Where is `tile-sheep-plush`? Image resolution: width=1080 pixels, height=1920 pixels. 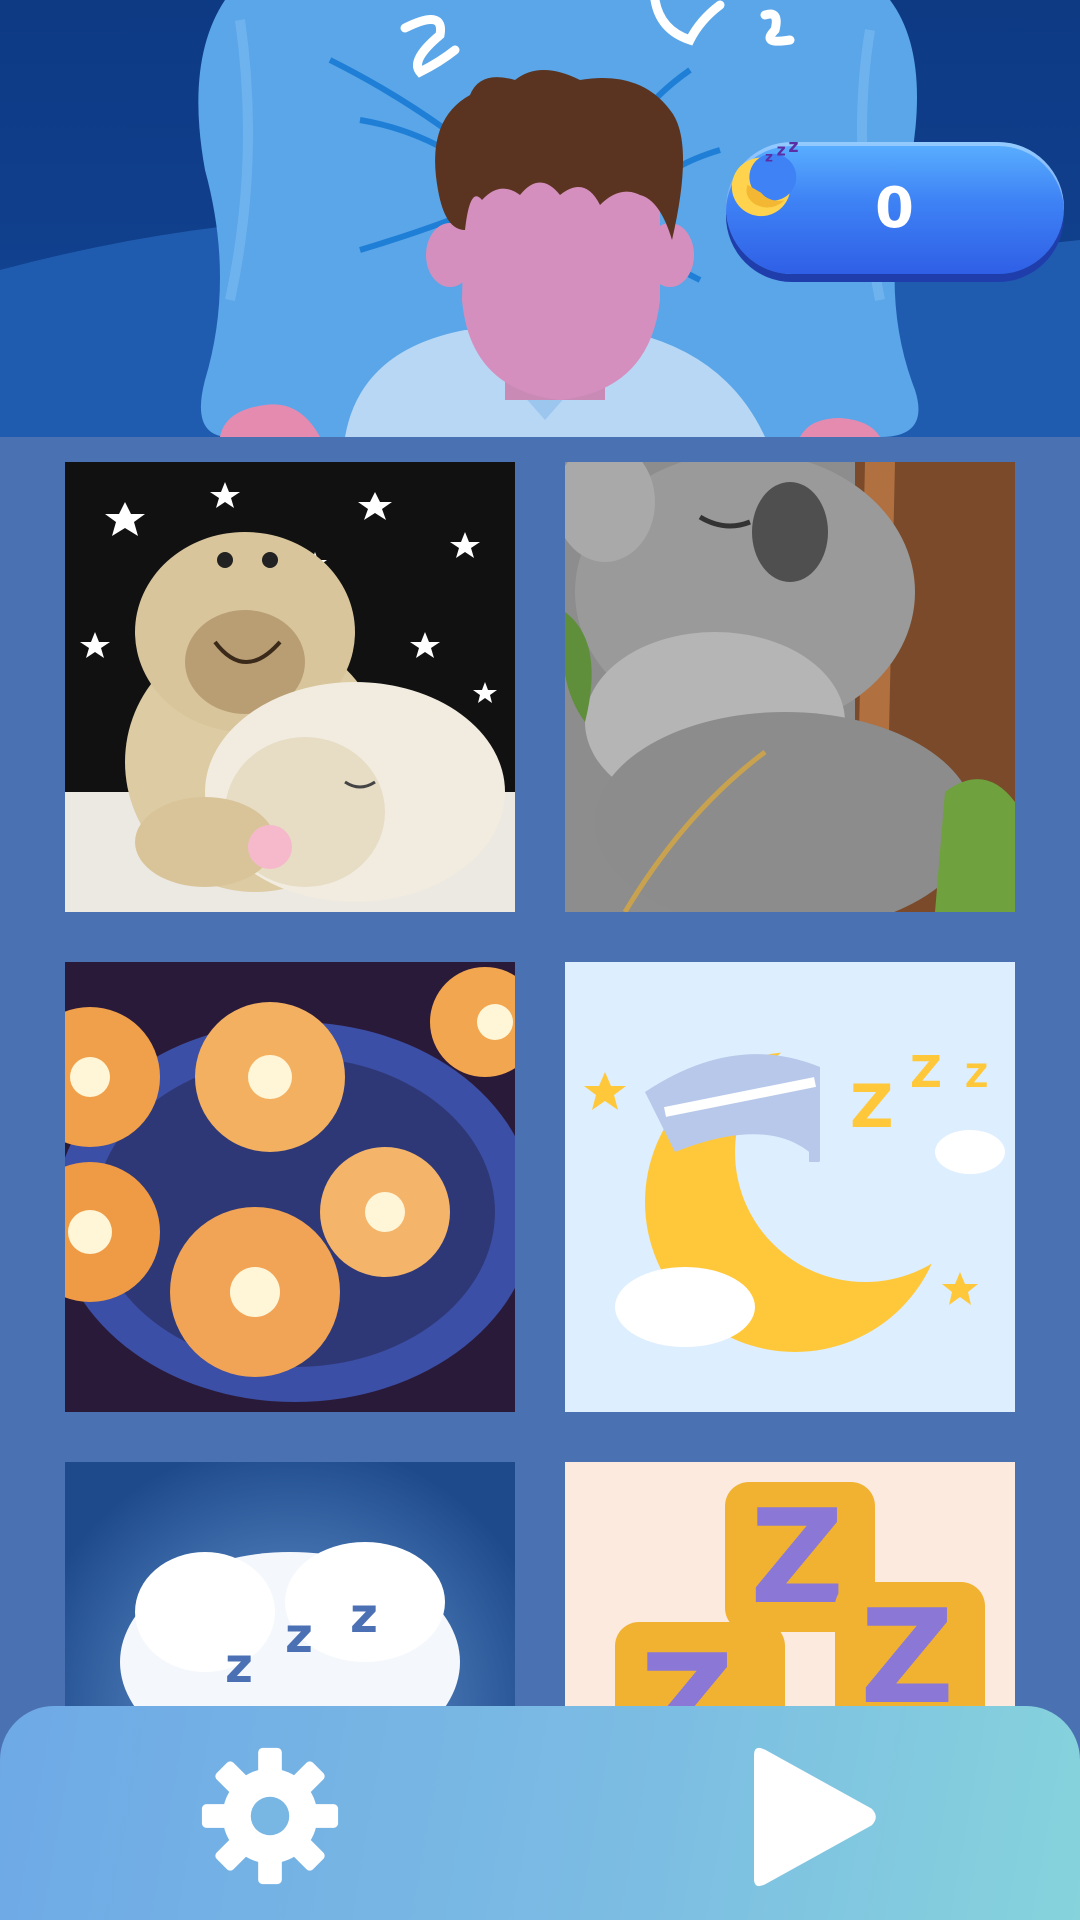
tile-sheep-plush is located at coordinates (290, 687).